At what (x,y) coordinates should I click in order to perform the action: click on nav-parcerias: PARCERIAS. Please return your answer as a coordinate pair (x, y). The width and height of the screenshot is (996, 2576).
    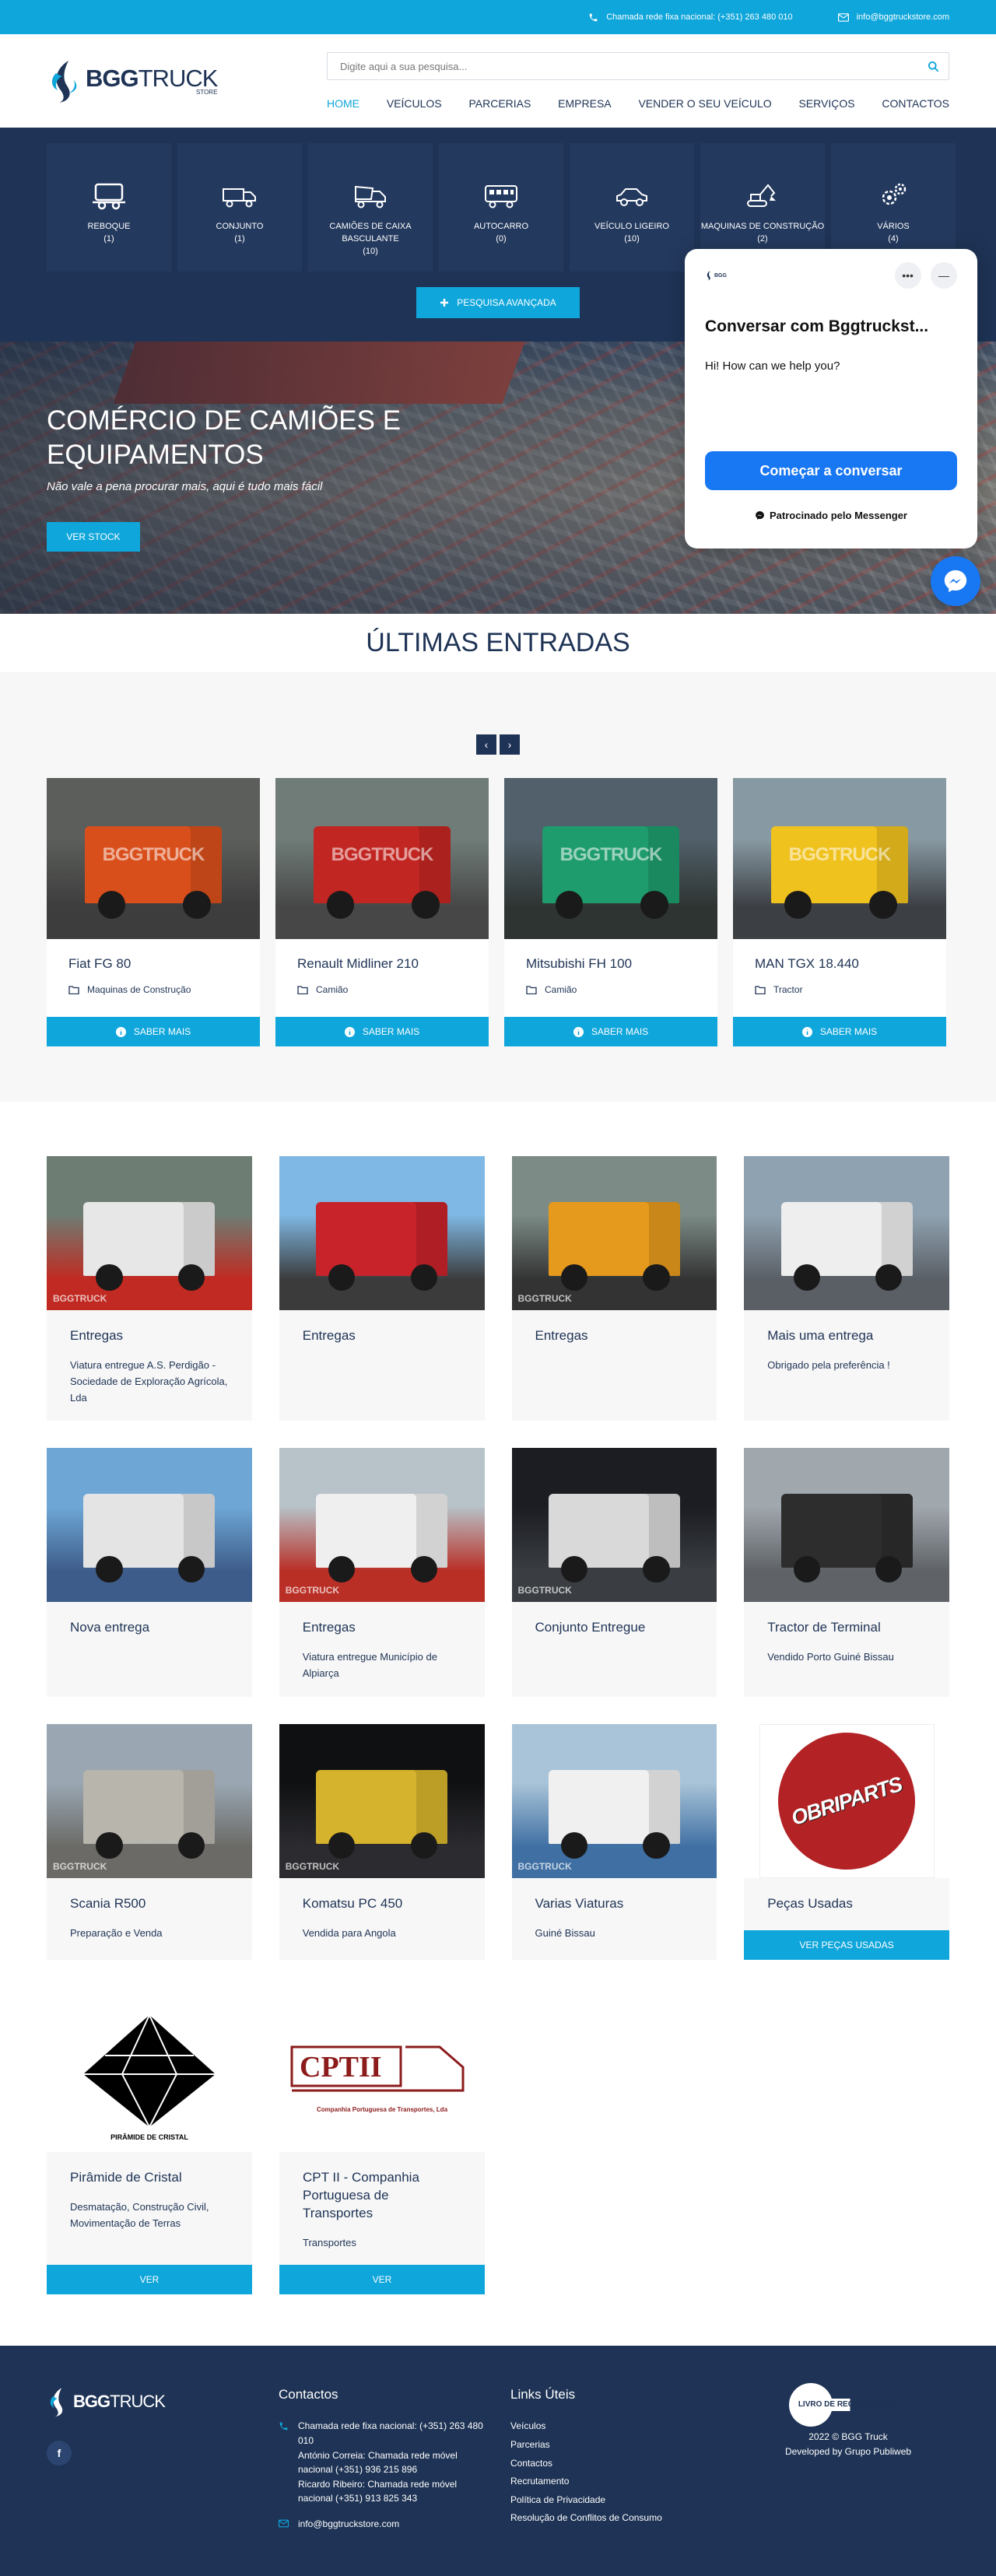
    Looking at the image, I should click on (499, 103).